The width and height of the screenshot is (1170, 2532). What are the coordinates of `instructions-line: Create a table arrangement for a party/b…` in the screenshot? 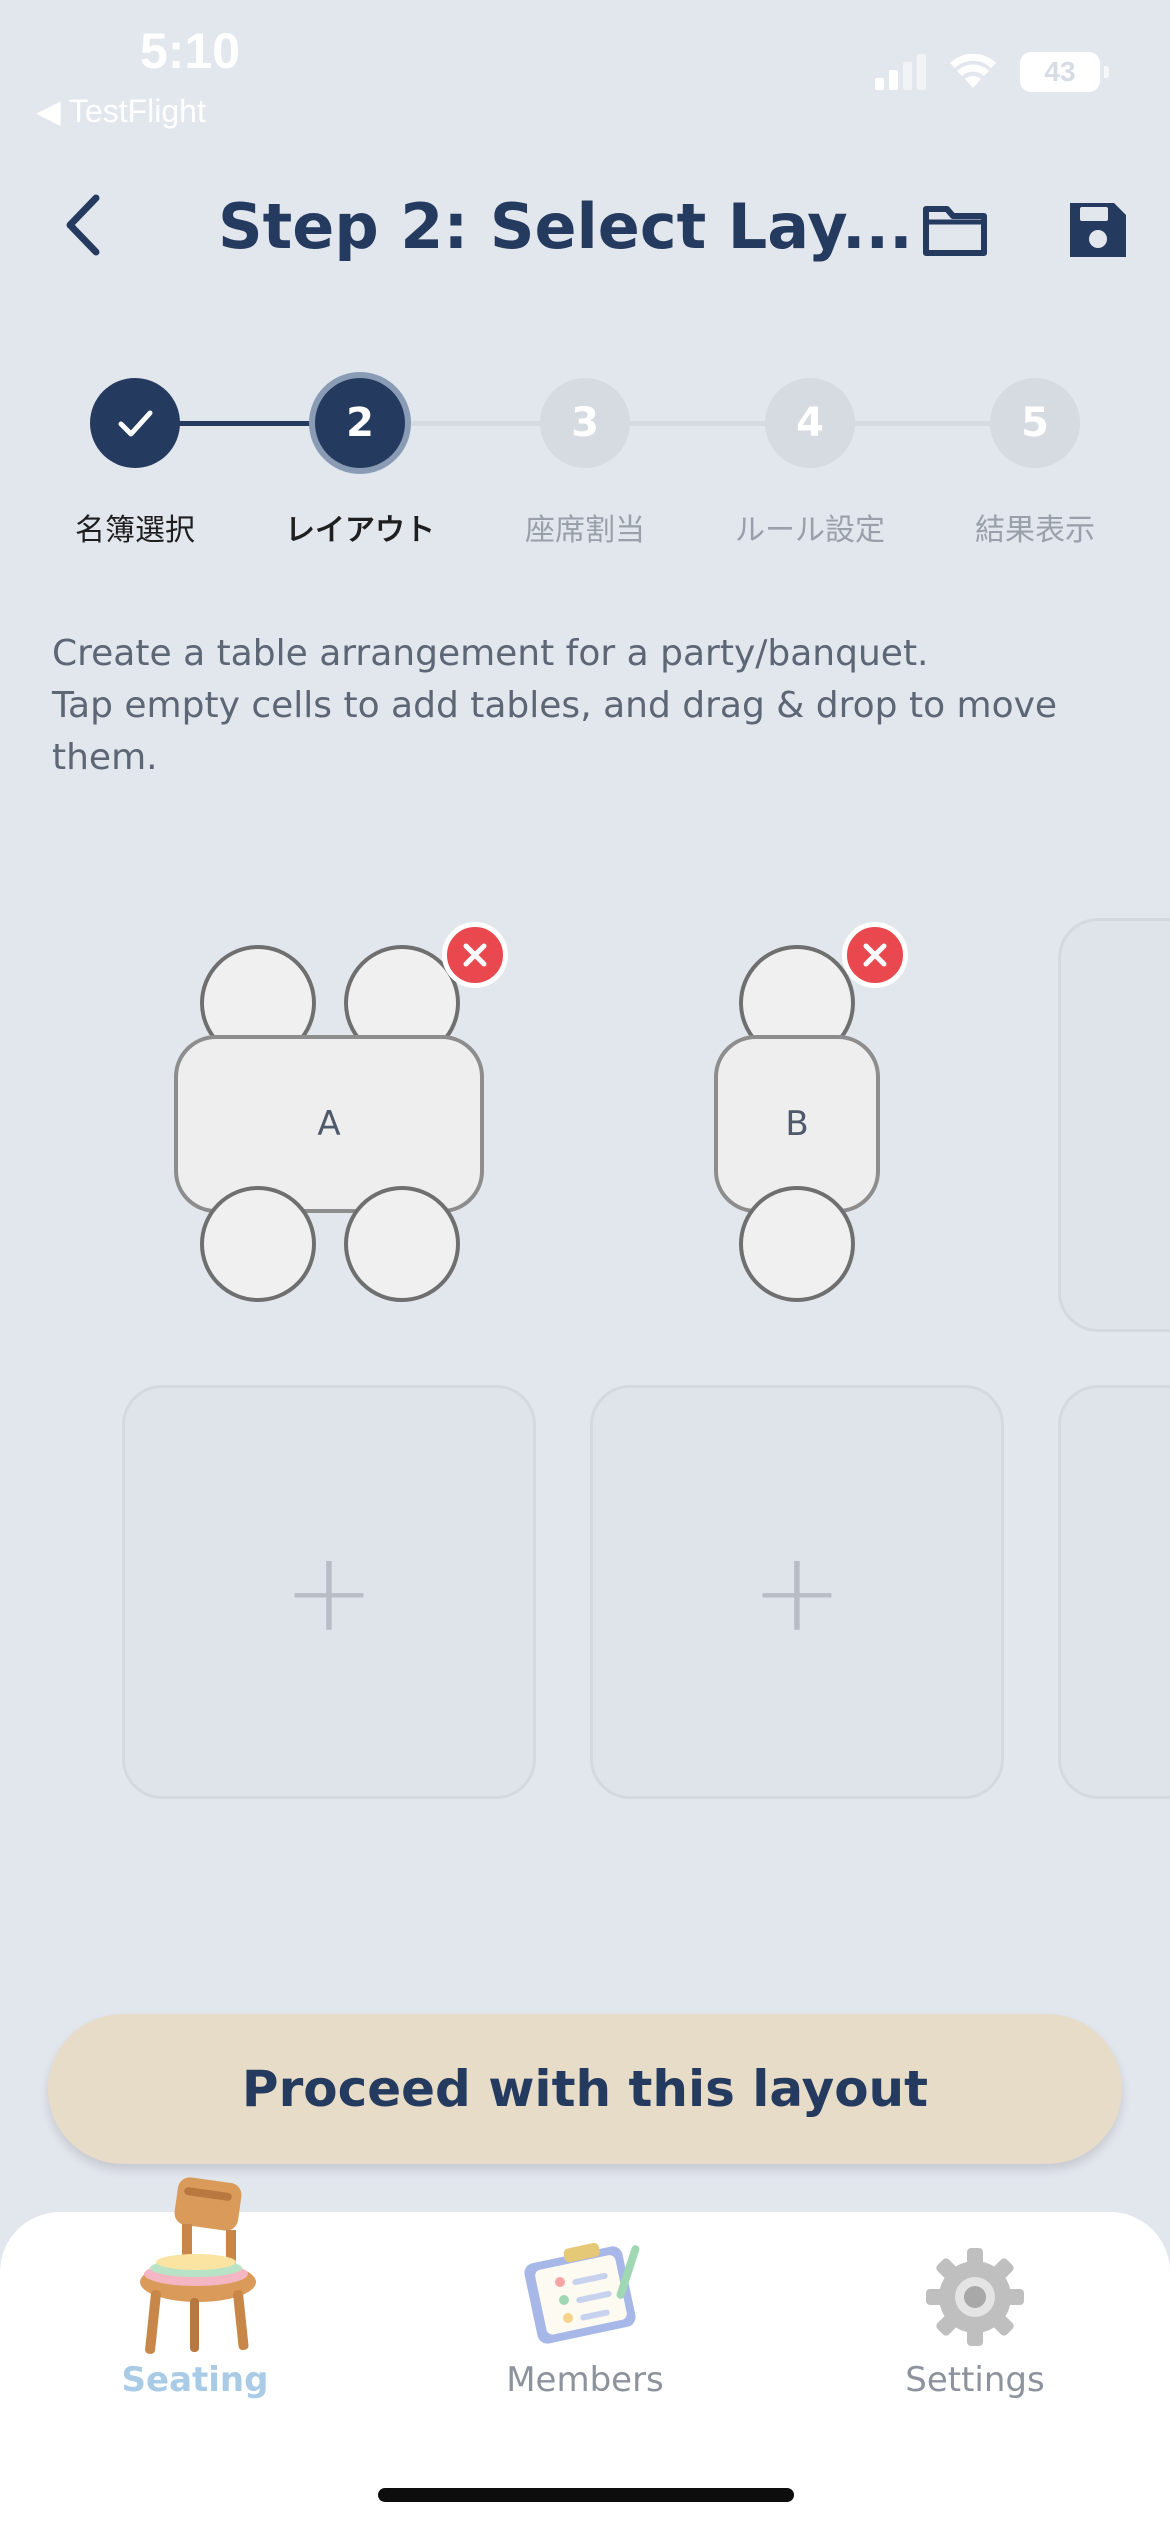 It's located at (490, 653).